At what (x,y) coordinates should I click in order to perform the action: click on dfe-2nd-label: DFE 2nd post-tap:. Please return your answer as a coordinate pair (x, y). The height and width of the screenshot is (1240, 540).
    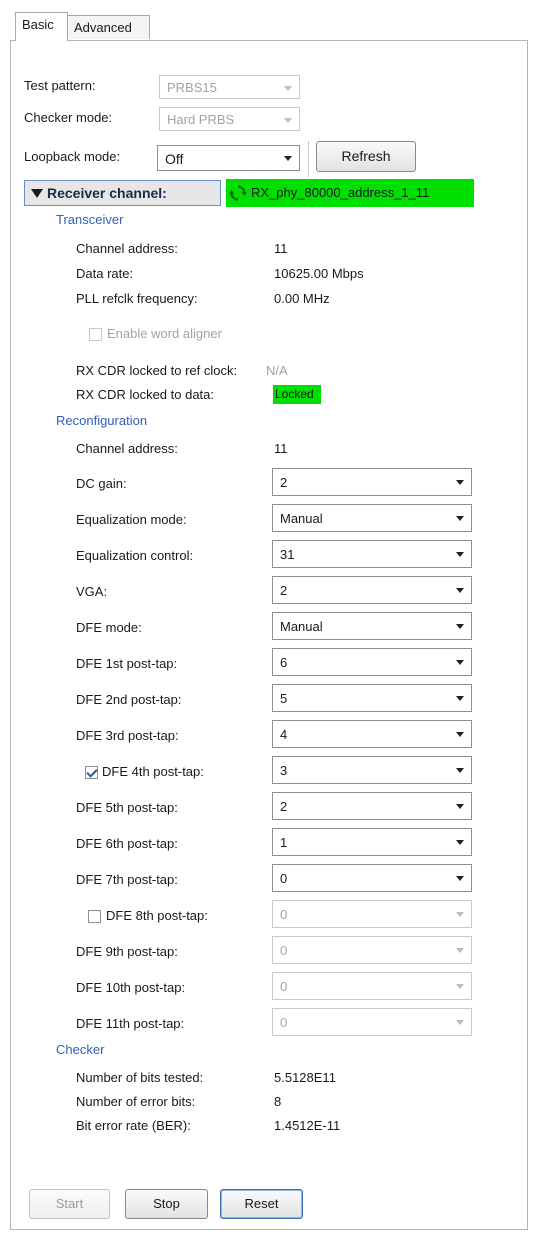
    Looking at the image, I should click on (129, 699).